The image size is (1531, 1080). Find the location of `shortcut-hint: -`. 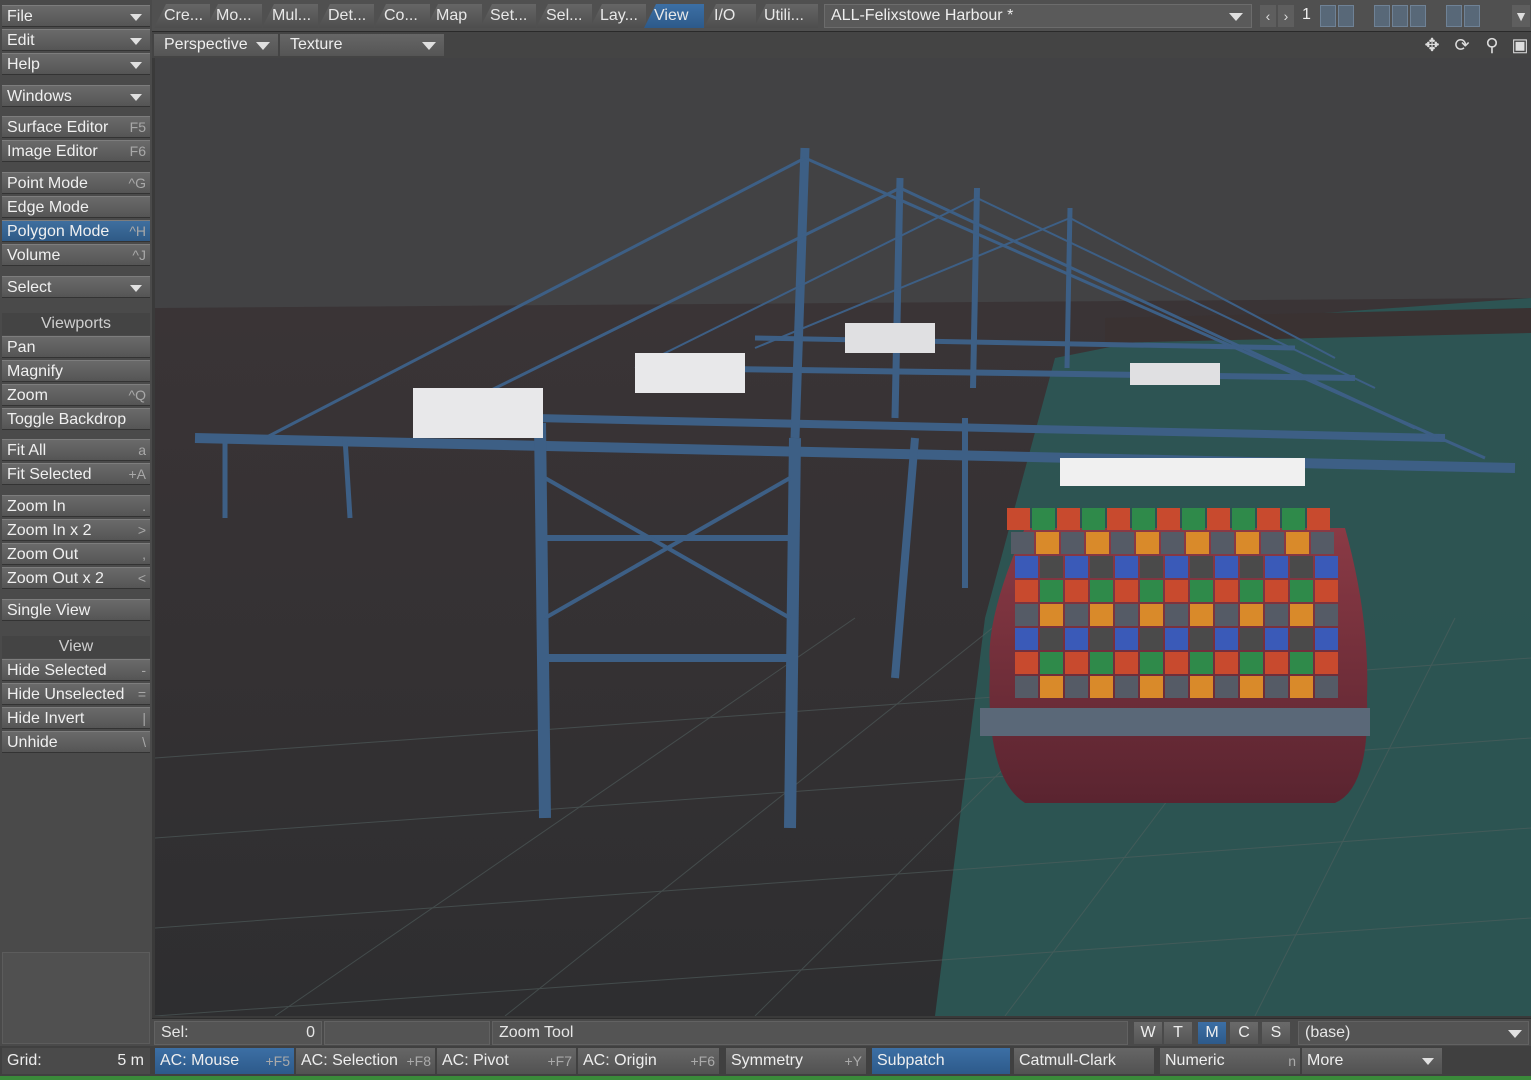

shortcut-hint: - is located at coordinates (143, 670).